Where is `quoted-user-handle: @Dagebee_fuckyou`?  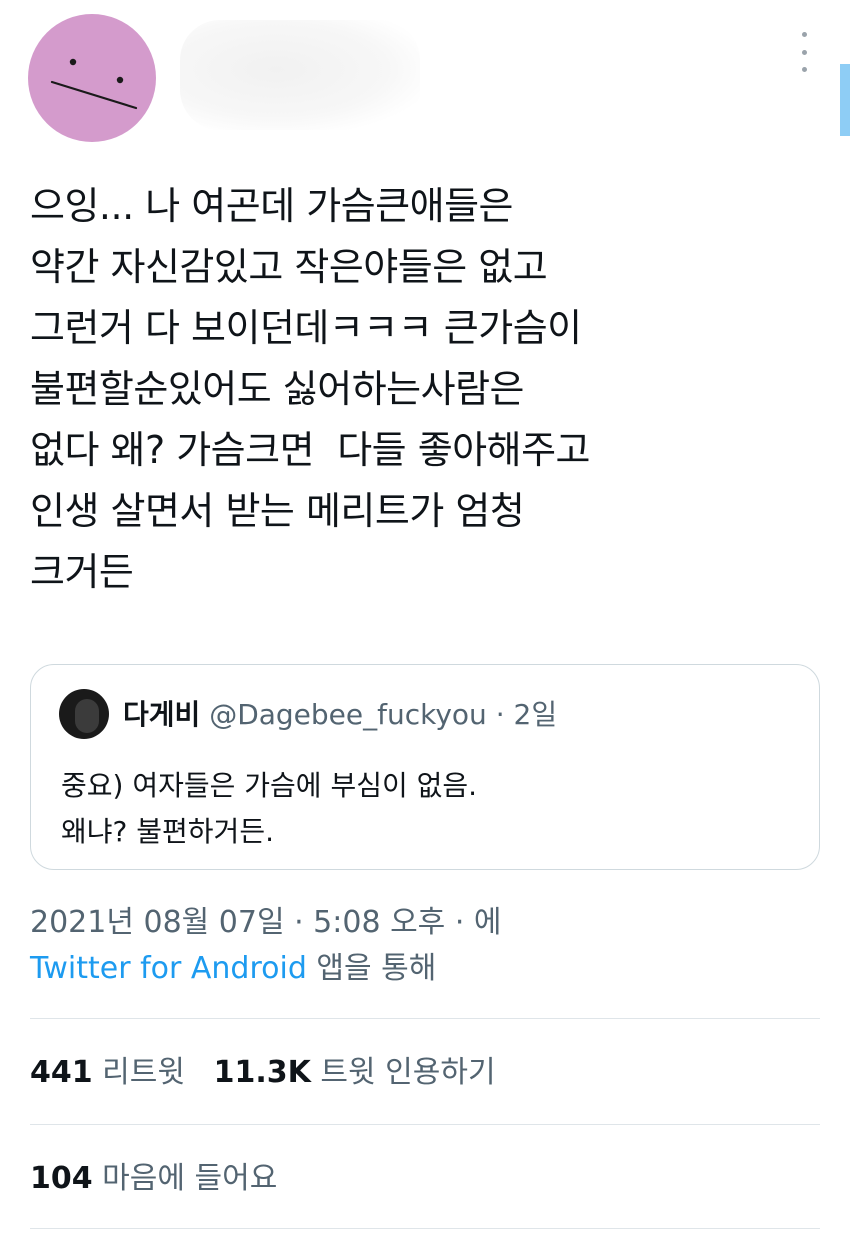 quoted-user-handle: @Dagebee_fuckyou is located at coordinates (348, 714).